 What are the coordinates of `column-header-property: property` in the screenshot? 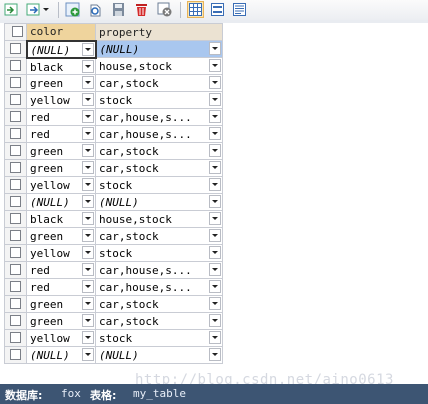 It's located at (159, 32).